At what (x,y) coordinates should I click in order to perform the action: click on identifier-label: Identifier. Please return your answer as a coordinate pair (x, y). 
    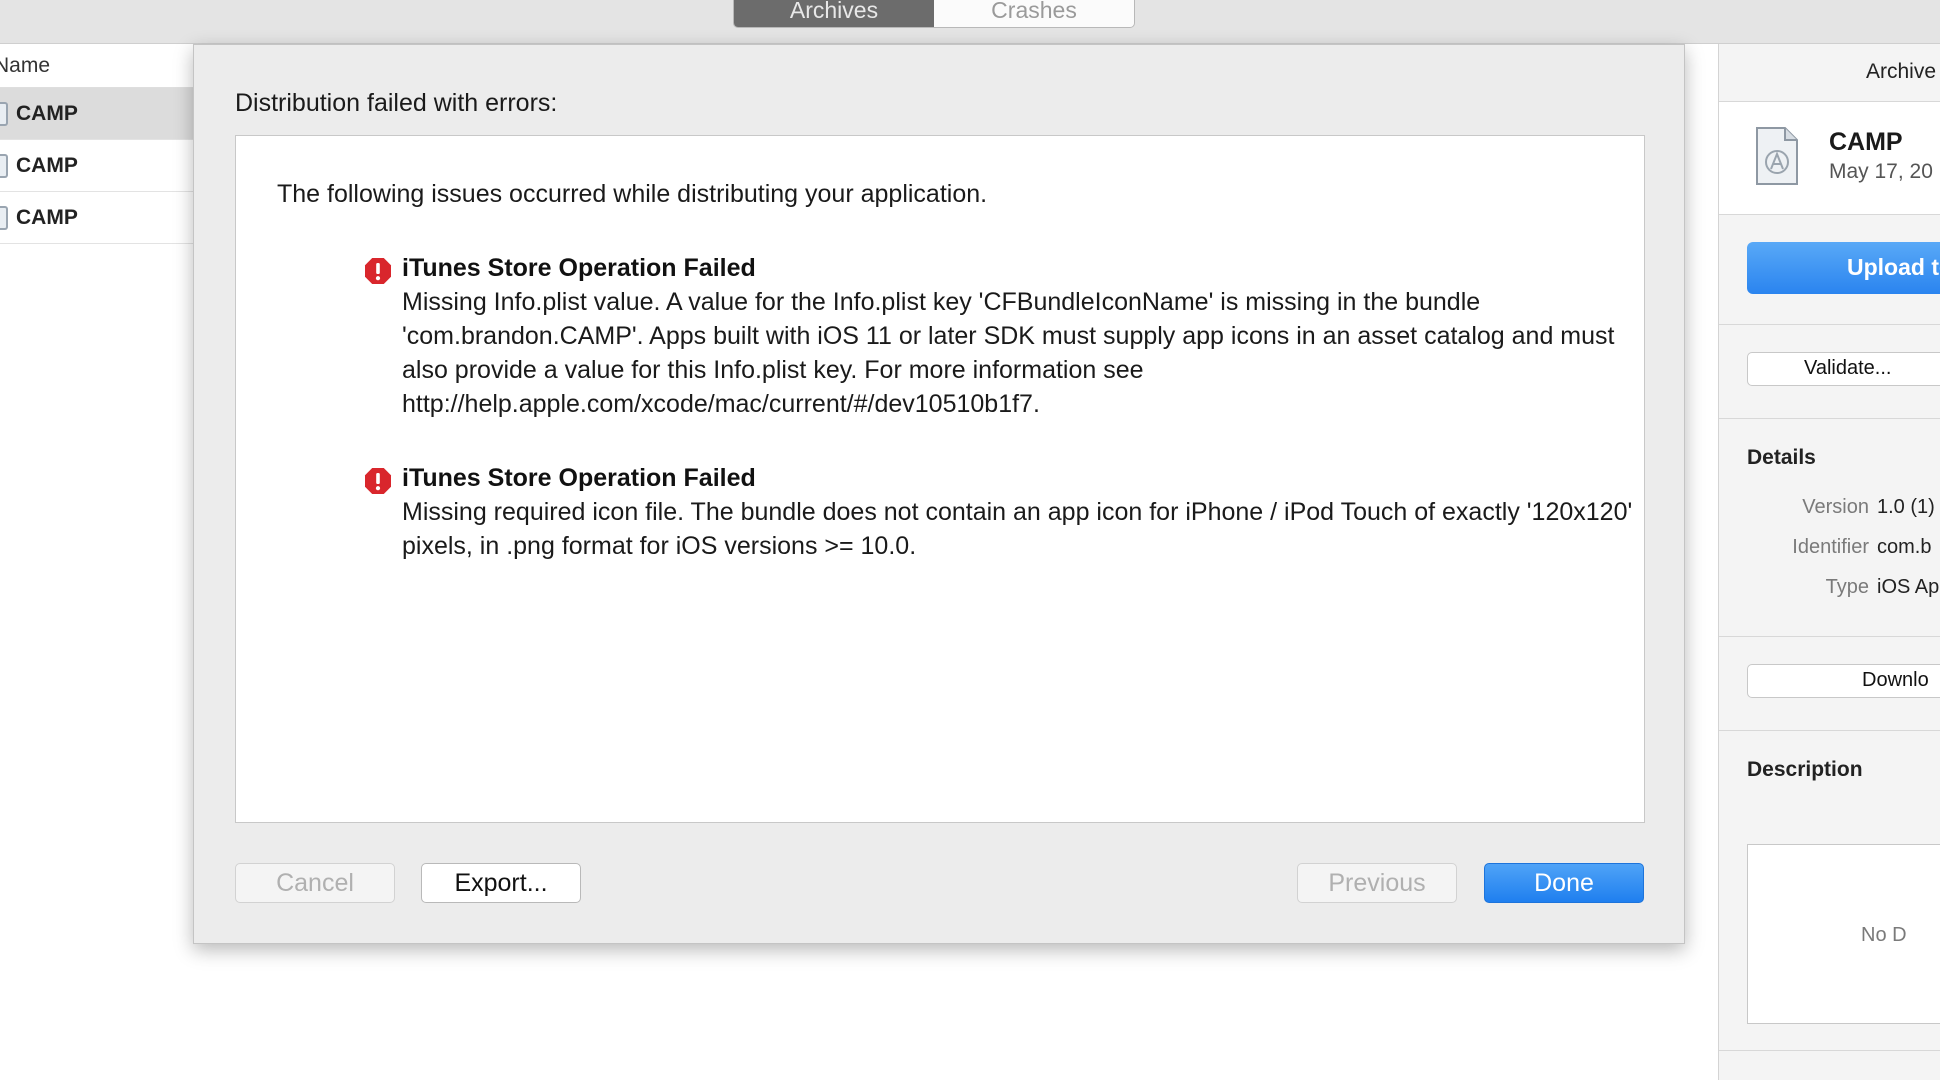
    Looking at the image, I should click on (1830, 547).